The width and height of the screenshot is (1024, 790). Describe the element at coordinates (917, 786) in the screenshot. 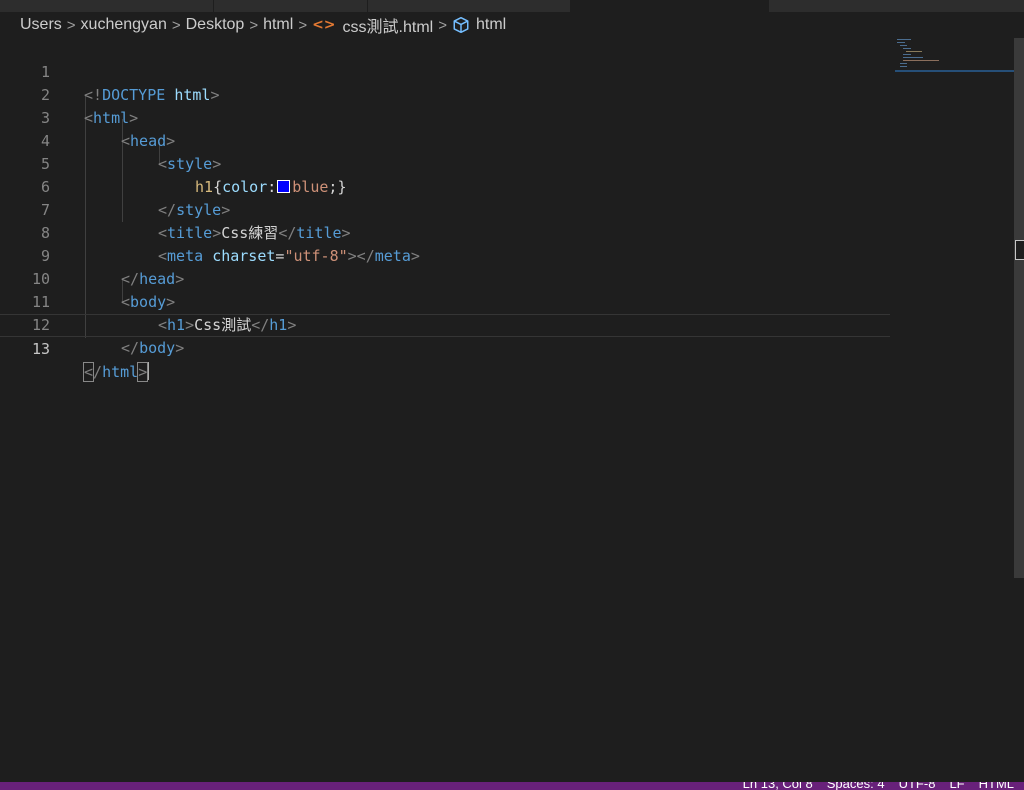

I see `status-encoding: UTF-8` at that location.